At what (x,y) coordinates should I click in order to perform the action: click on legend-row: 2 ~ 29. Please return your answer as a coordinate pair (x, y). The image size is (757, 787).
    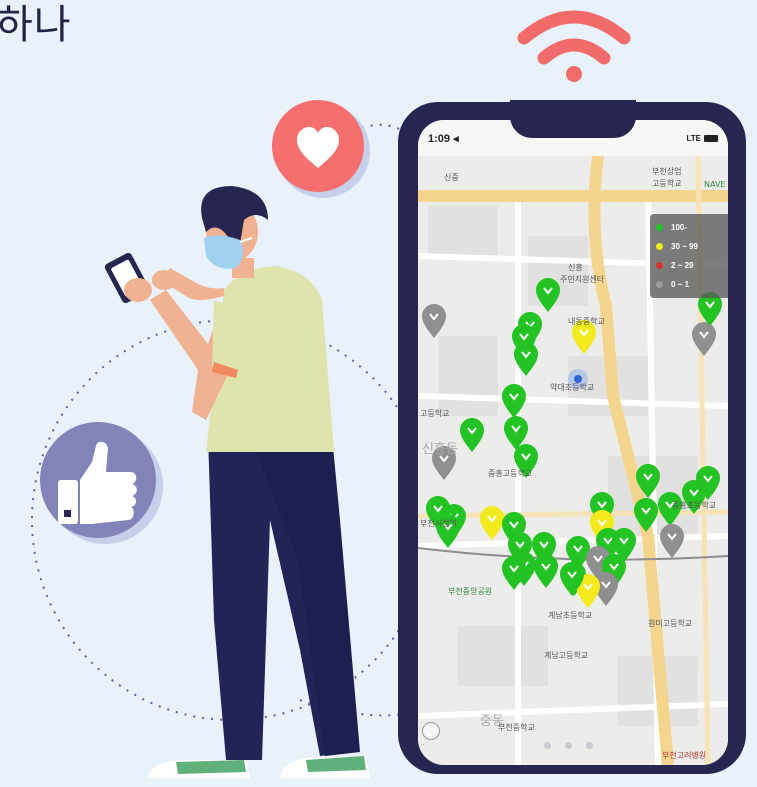
    Looking at the image, I should click on (689, 265).